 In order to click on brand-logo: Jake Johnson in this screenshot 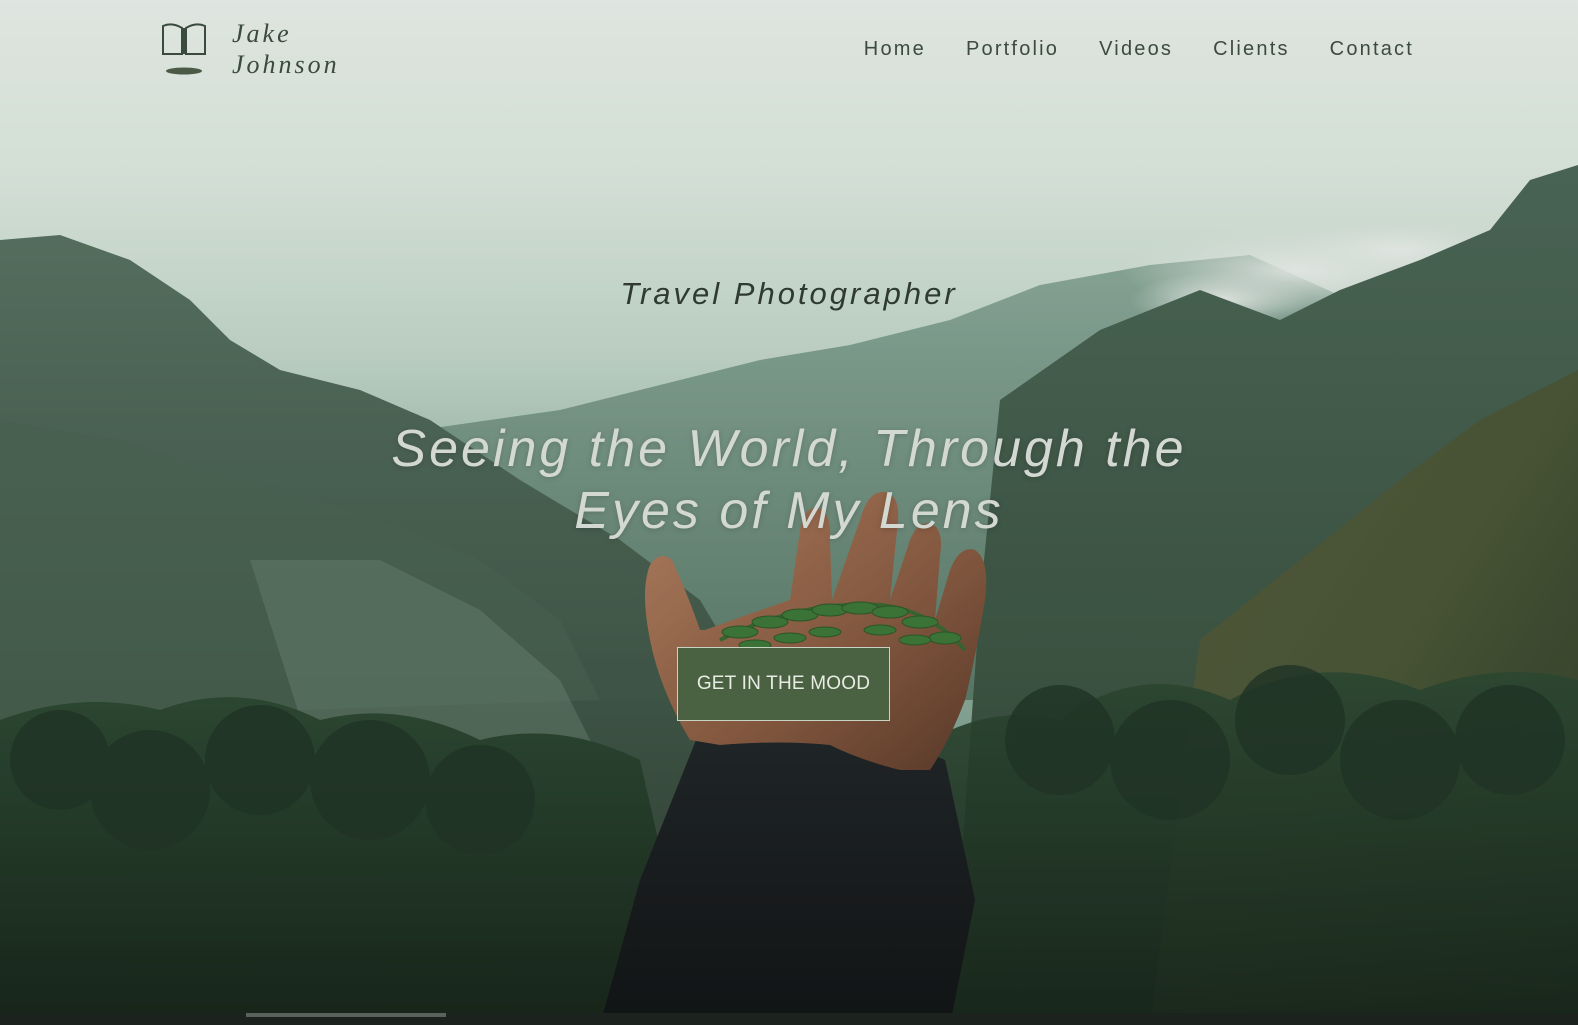, I will do `click(250, 49)`.